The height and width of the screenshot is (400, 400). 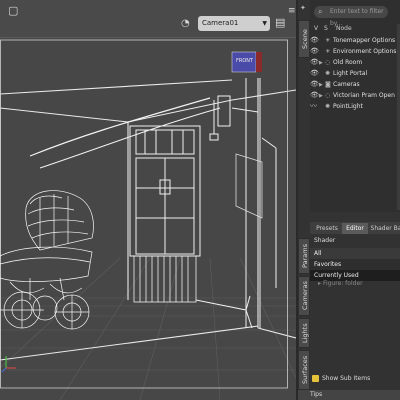 I want to click on pillar-model, so click(x=261, y=203).